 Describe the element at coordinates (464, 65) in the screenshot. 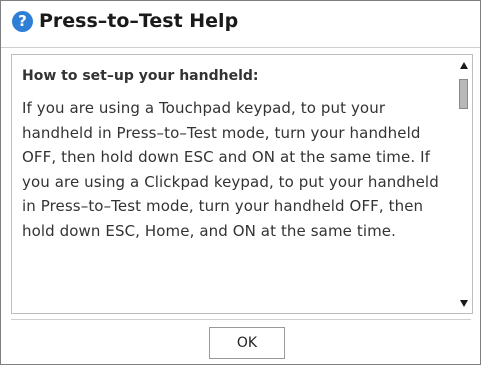

I see `scroll-up-arrow-icon` at that location.